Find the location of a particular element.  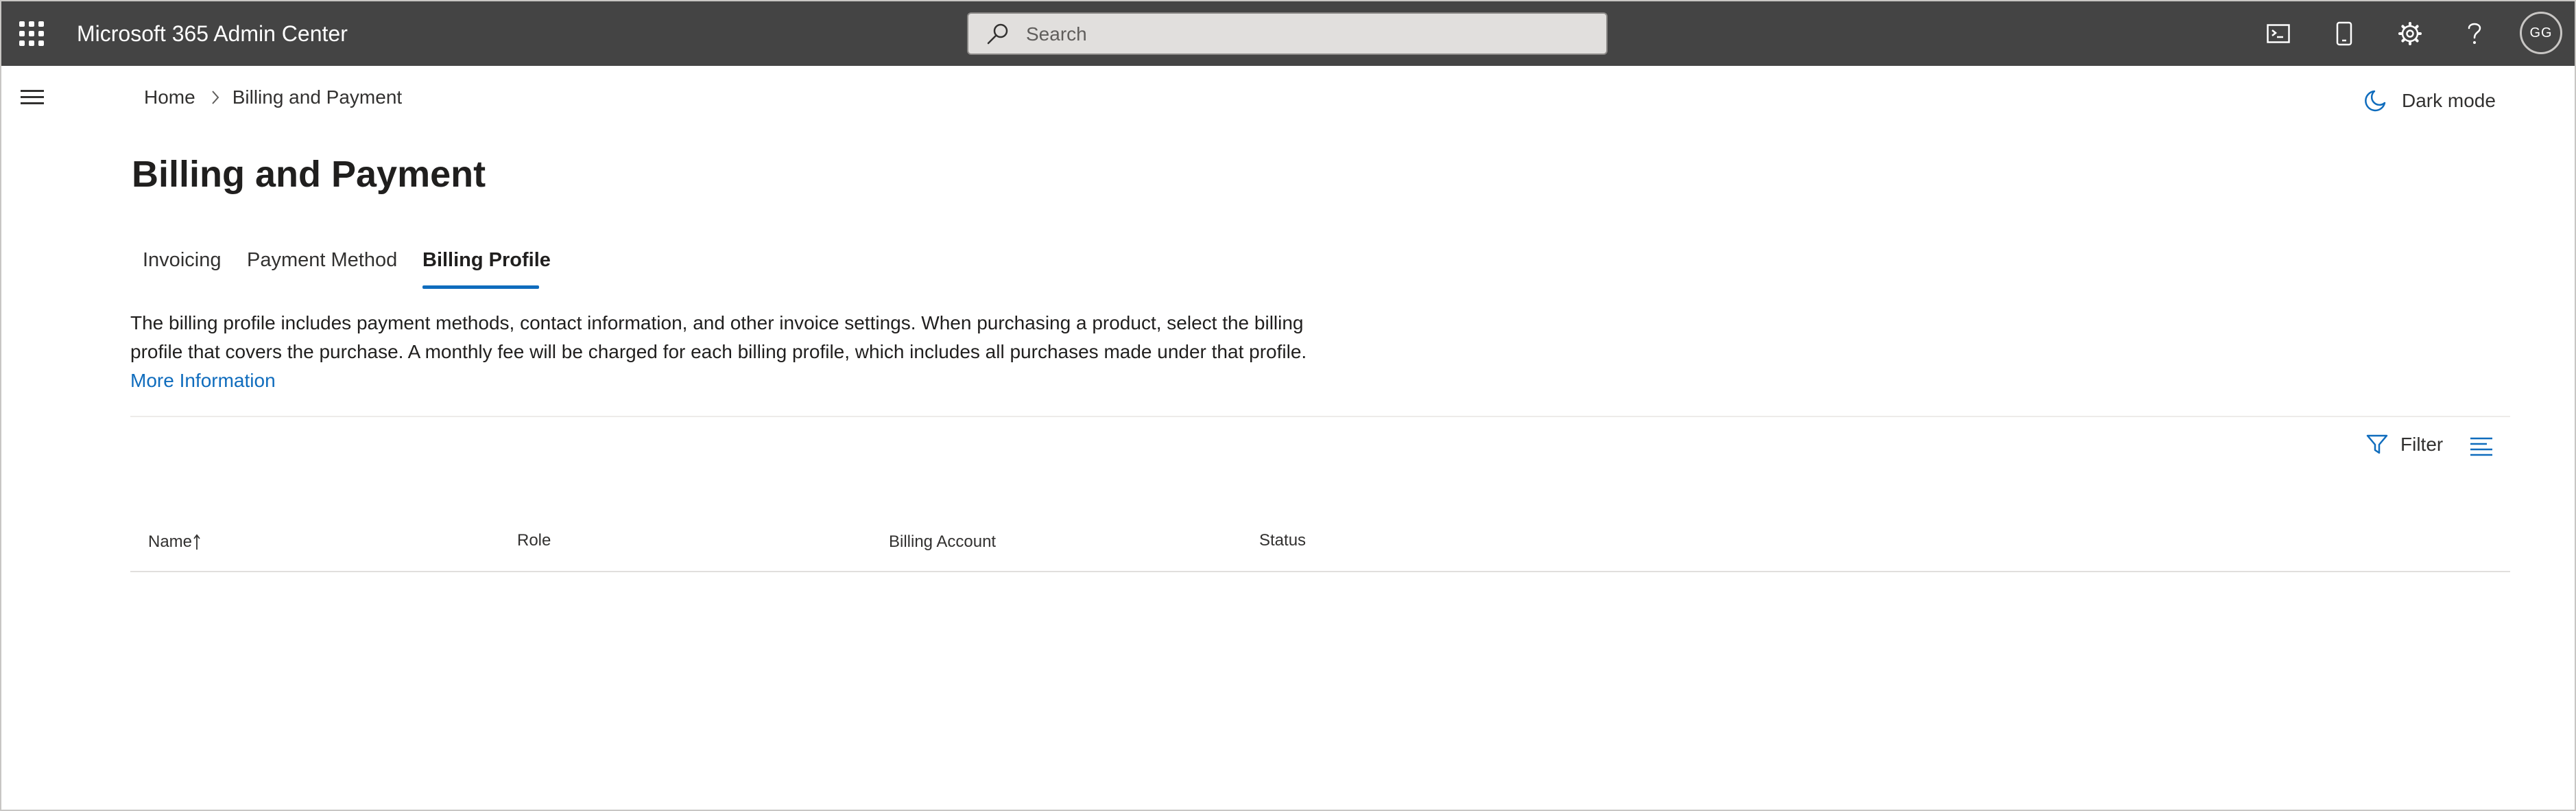

sort-ascending-icon is located at coordinates (197, 542).